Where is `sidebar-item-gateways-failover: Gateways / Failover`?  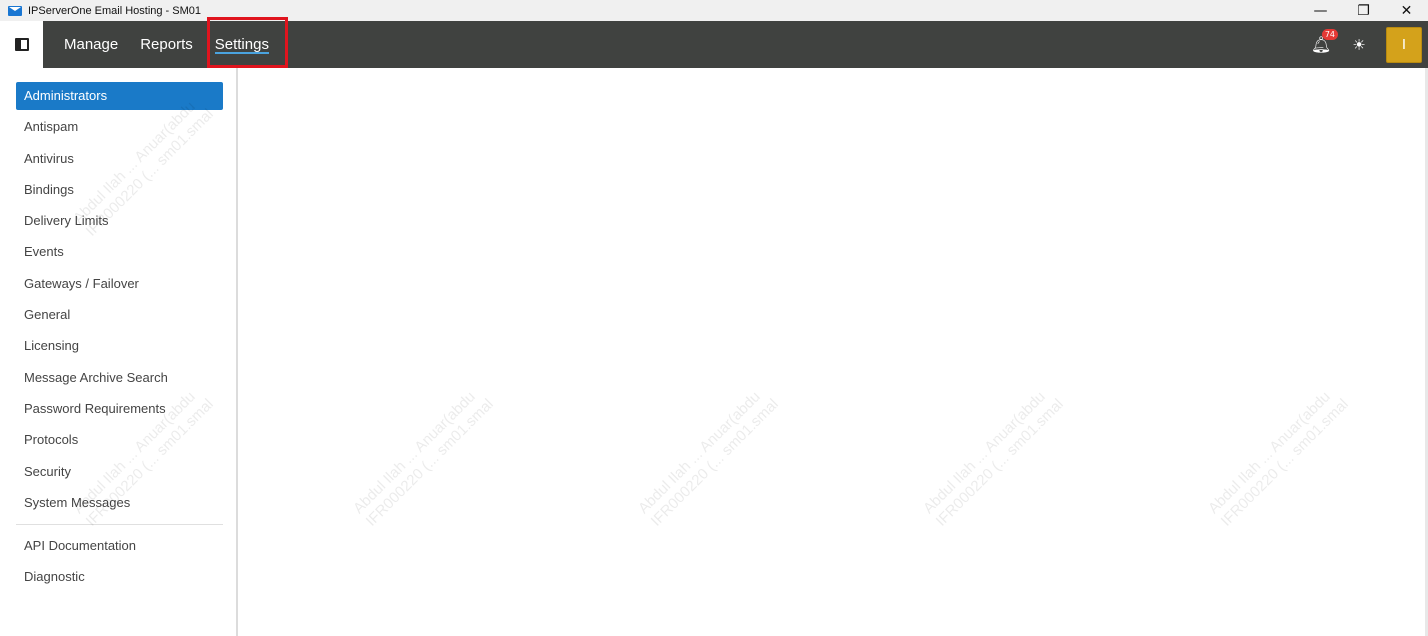 sidebar-item-gateways-failover: Gateways / Failover is located at coordinates (119, 285).